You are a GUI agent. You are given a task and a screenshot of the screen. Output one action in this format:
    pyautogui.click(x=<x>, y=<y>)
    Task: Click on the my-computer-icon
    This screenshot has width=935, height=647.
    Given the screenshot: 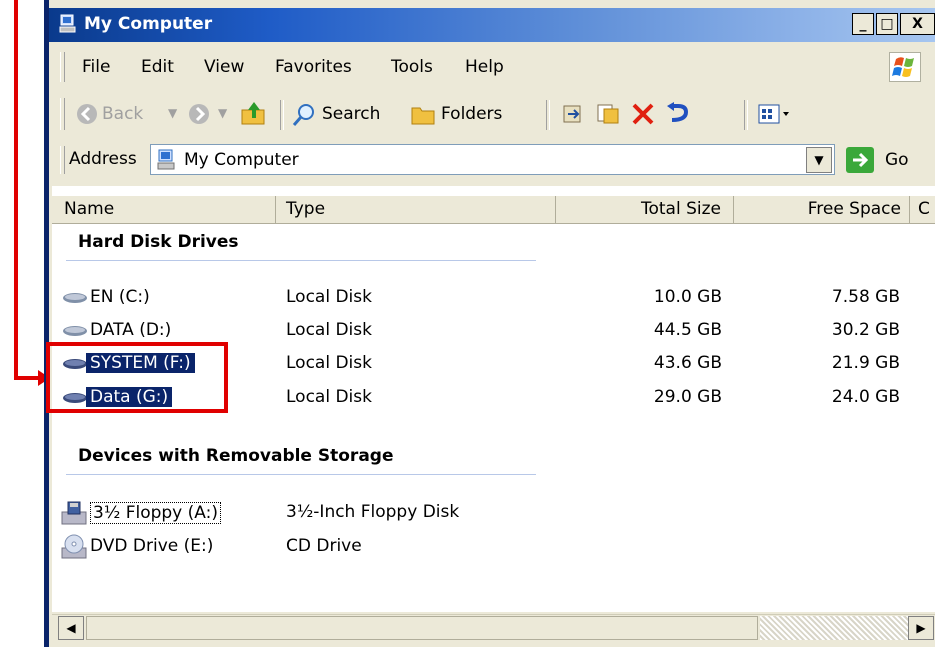 What is the action you would take?
    pyautogui.click(x=68, y=24)
    